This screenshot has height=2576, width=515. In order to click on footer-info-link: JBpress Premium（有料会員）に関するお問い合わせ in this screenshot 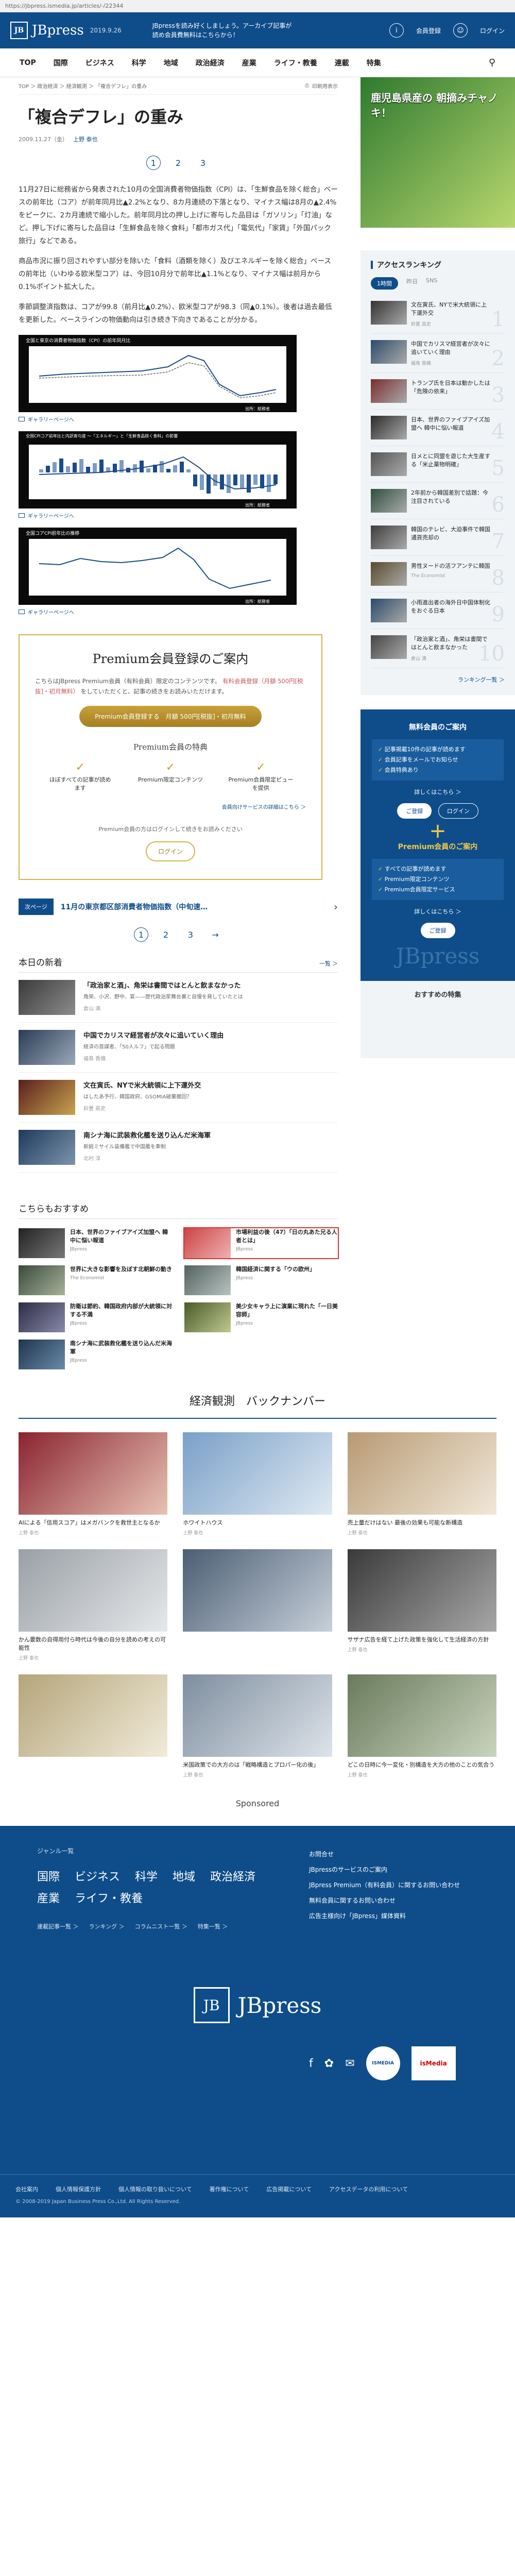, I will do `click(384, 1885)`.